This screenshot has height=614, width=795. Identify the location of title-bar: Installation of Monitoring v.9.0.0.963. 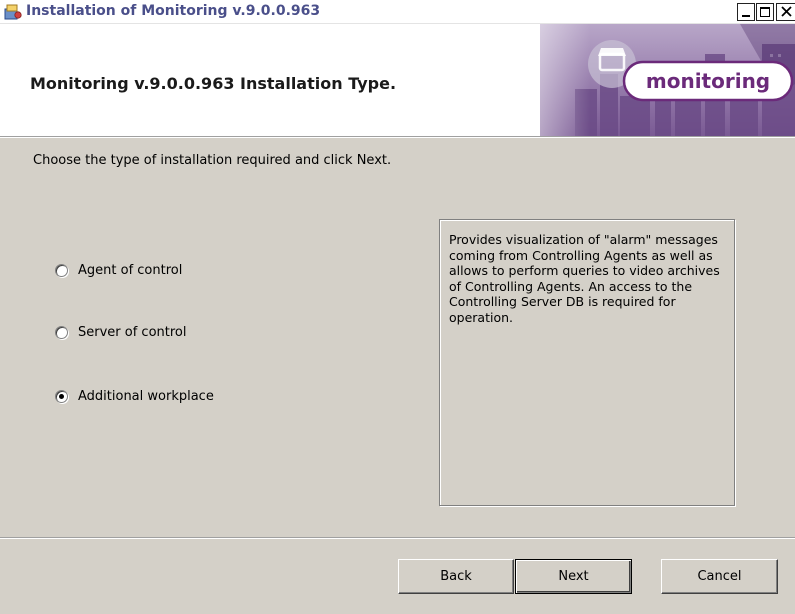
(397, 12).